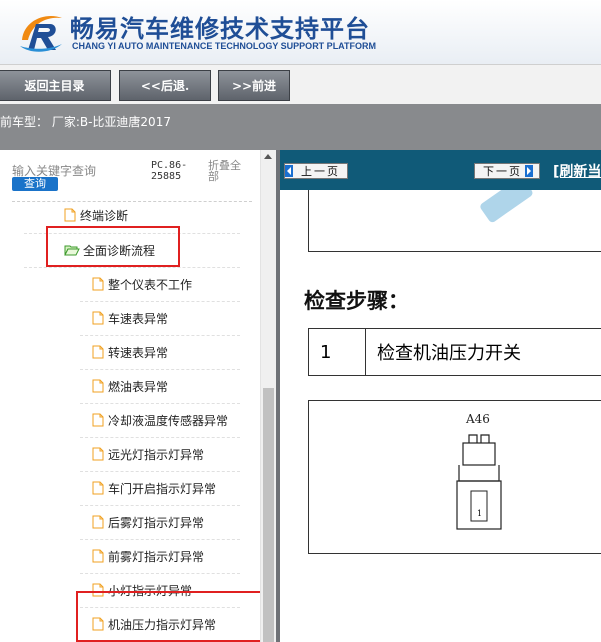 Image resolution: width=601 pixels, height=642 pixels. Describe the element at coordinates (529, 171) in the screenshot. I see `arrow-right-icon` at that location.